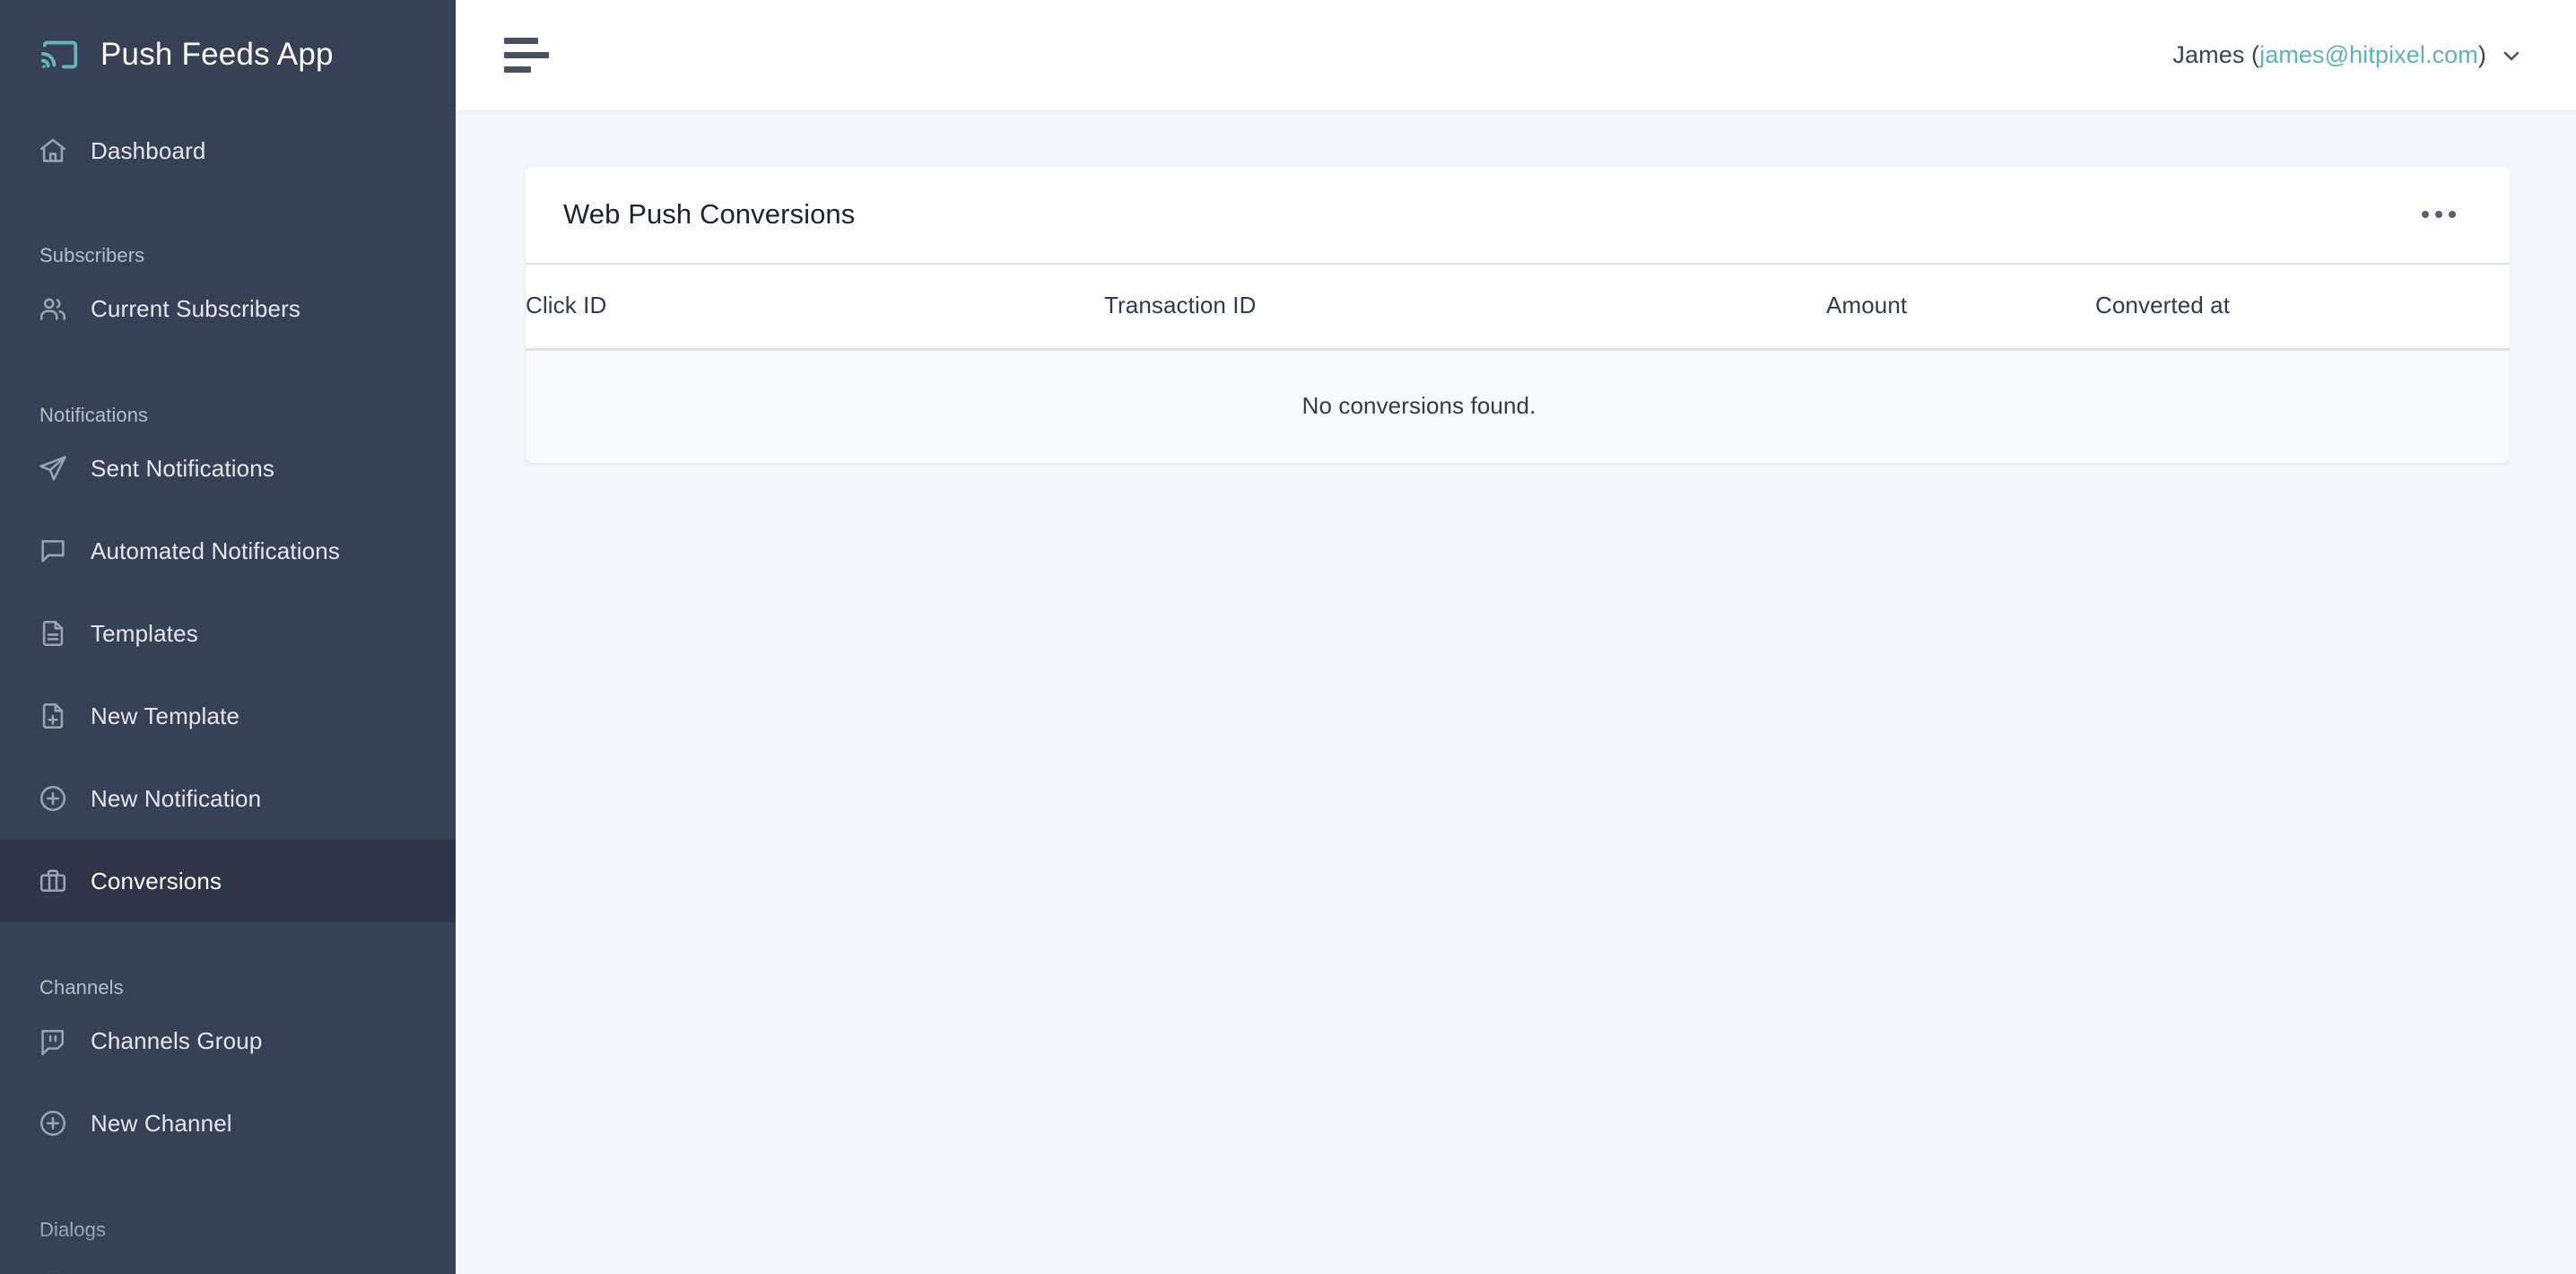  I want to click on card-header: Web Push Conversions, so click(1518, 215).